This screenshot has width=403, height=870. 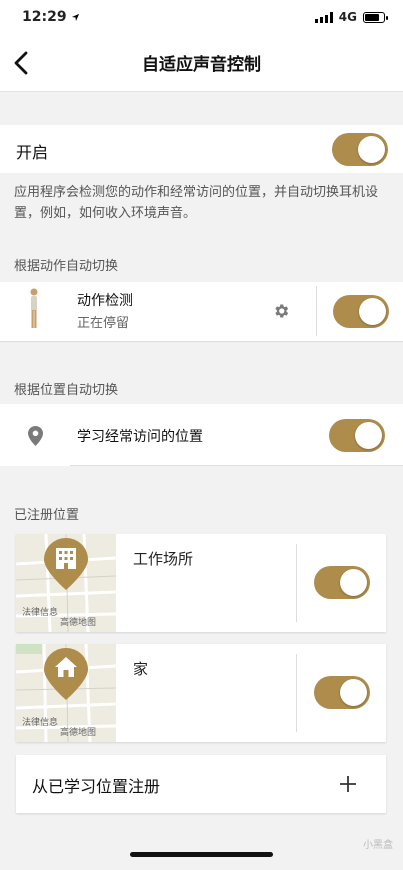 What do you see at coordinates (201, 312) in the screenshot?
I see `motion-detection-row: 动作检测 正在停留` at bounding box center [201, 312].